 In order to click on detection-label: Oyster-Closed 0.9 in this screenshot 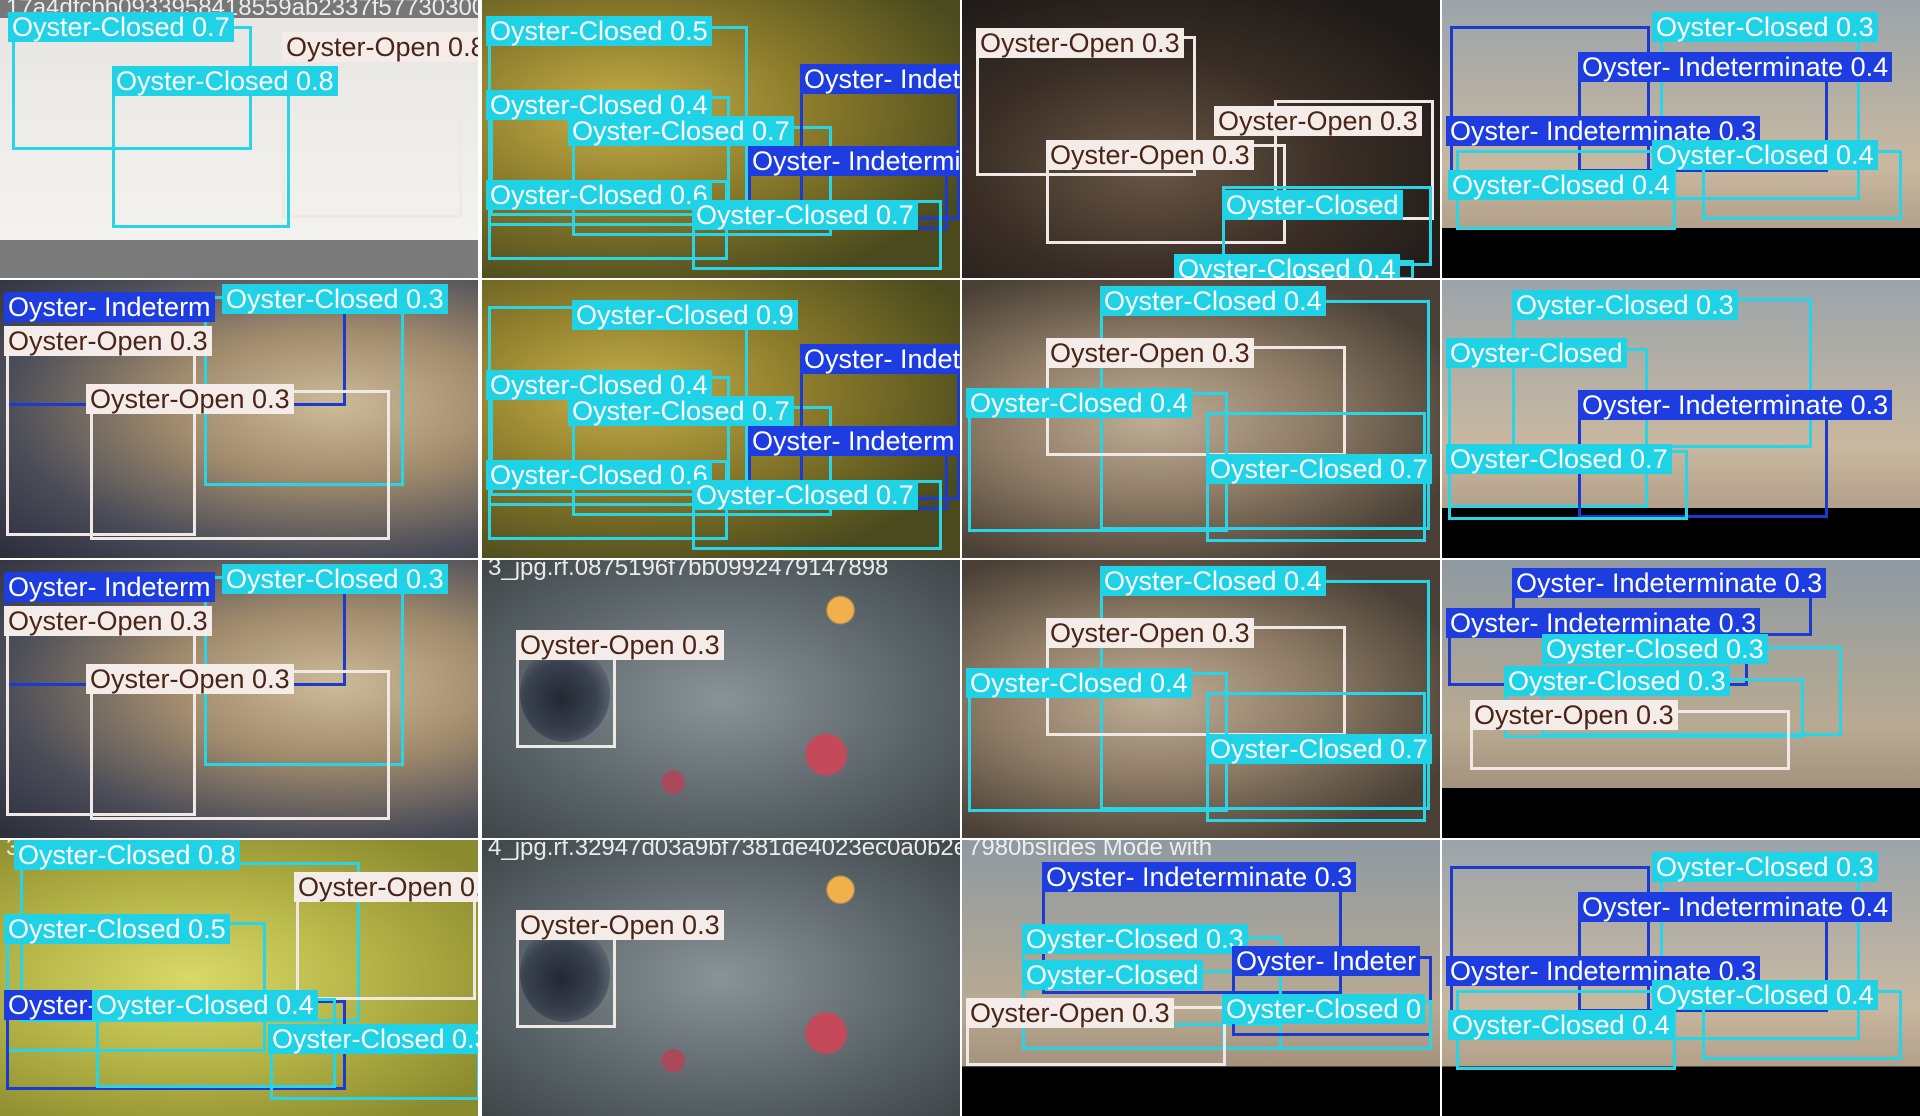, I will do `click(685, 315)`.